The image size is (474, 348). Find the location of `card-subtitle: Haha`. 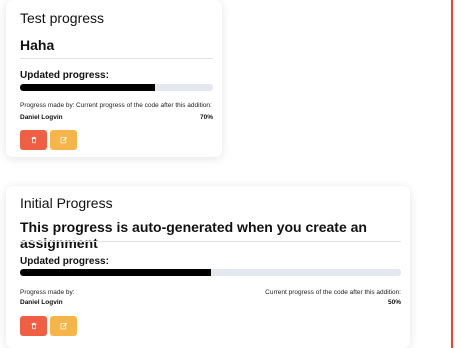

card-subtitle: Haha is located at coordinates (37, 45).